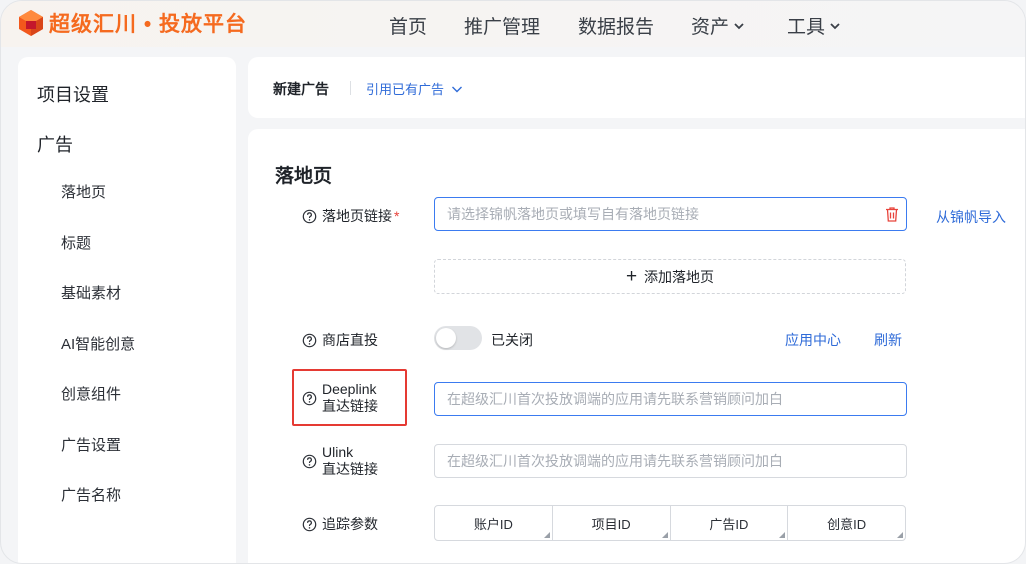 The width and height of the screenshot is (1026, 564). What do you see at coordinates (31, 23) in the screenshot?
I see `brand-logo-icon` at bounding box center [31, 23].